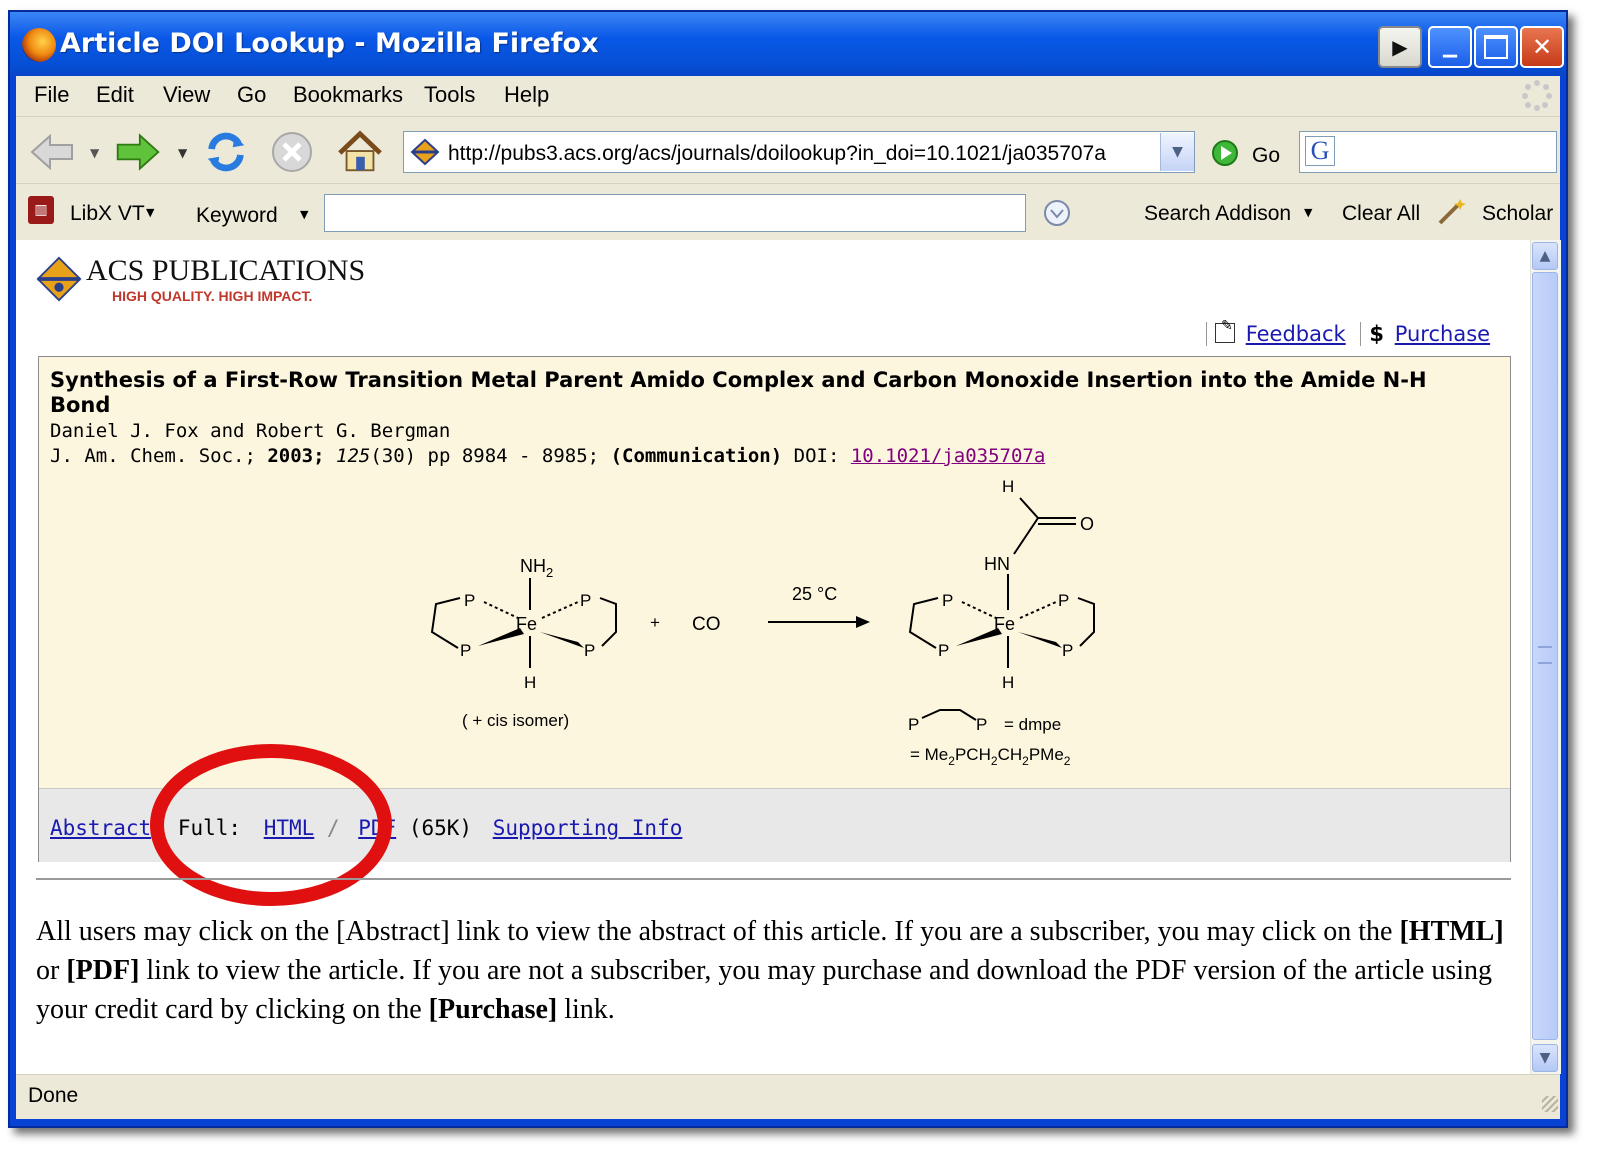 The width and height of the screenshot is (1604, 1160). Describe the element at coordinates (1057, 213) in the screenshot. I see `libx-search-icon` at that location.